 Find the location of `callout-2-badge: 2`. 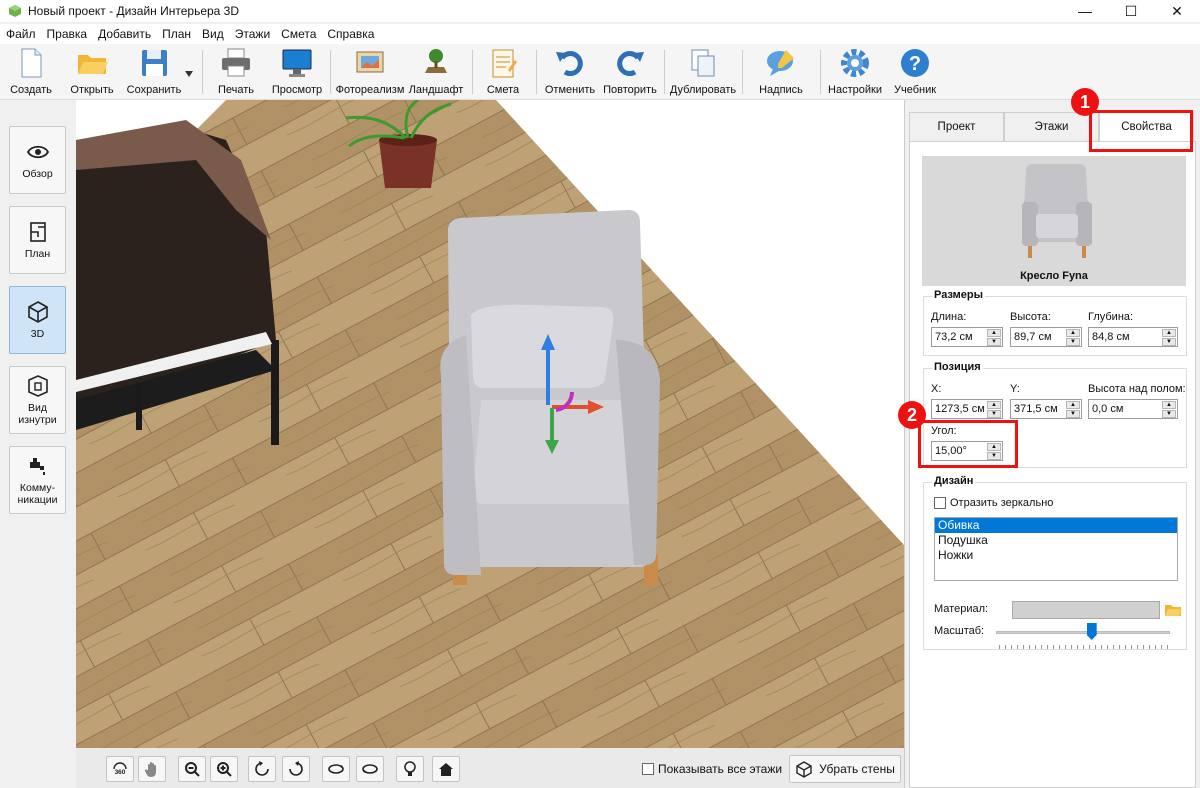

callout-2-badge: 2 is located at coordinates (912, 415).